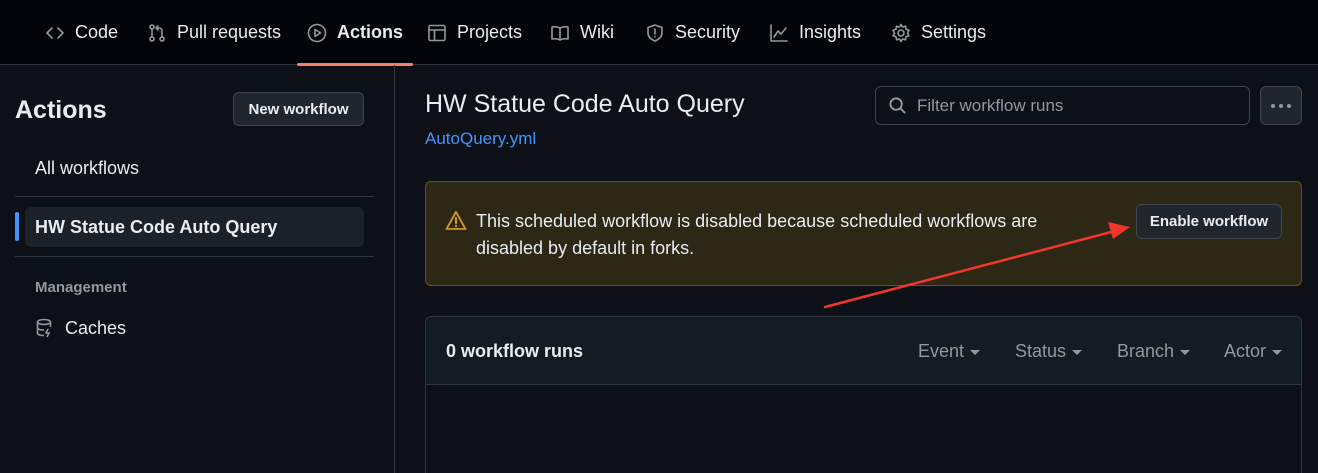  I want to click on sidebar-item-caches: Caches, so click(204, 328).